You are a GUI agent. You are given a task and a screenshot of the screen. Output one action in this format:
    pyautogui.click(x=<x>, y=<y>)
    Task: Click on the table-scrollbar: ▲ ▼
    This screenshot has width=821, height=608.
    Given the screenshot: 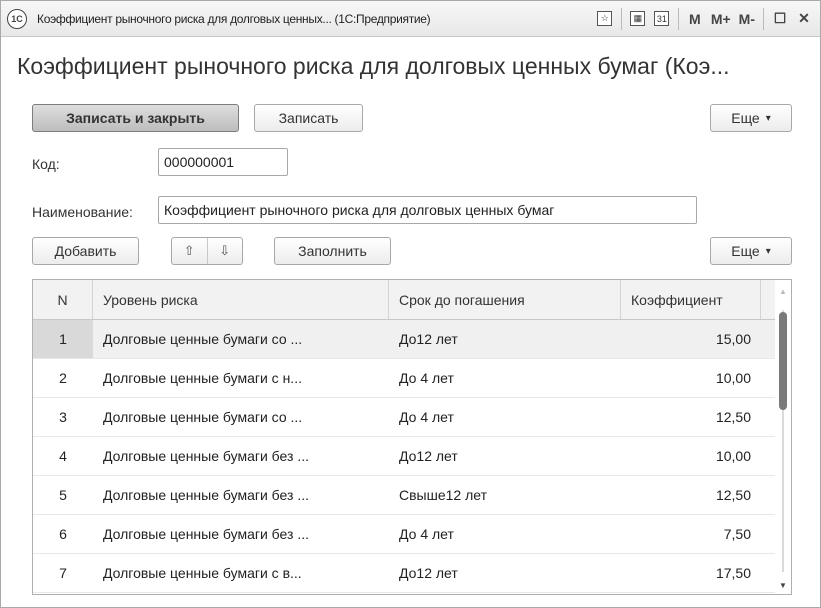 What is the action you would take?
    pyautogui.click(x=783, y=437)
    